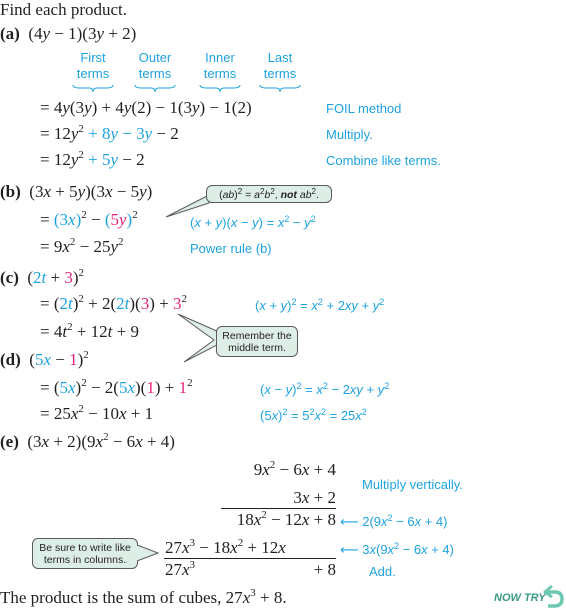  I want to click on part-b-note-1: (x + y)(x − y) = x2 − y2, so click(253, 222).